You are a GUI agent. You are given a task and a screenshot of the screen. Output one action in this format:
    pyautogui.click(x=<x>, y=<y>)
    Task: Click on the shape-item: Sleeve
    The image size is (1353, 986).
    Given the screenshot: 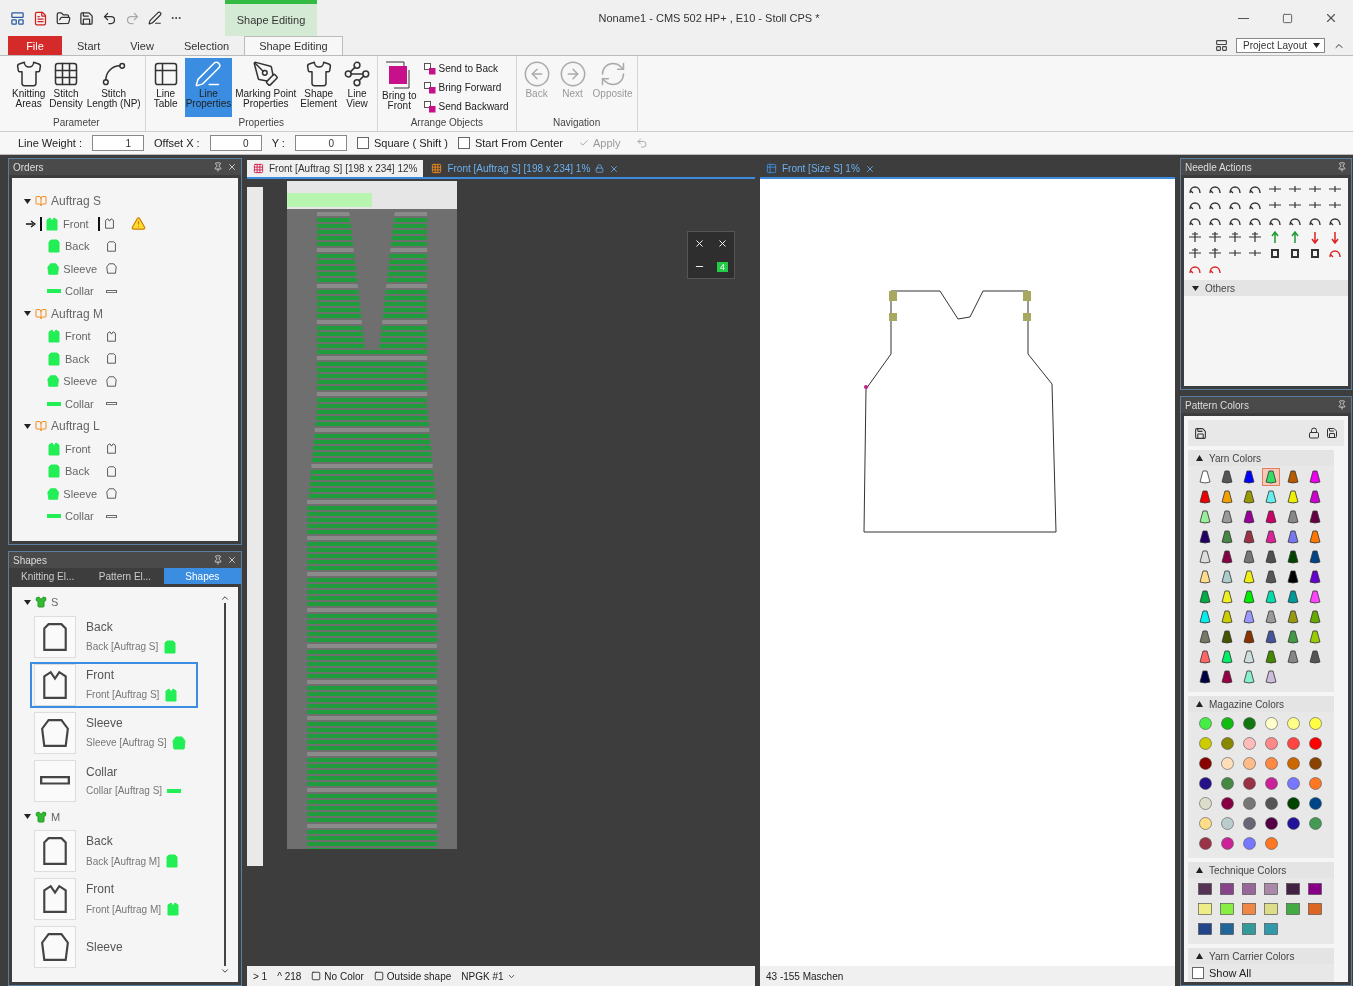 What is the action you would take?
    pyautogui.click(x=114, y=947)
    